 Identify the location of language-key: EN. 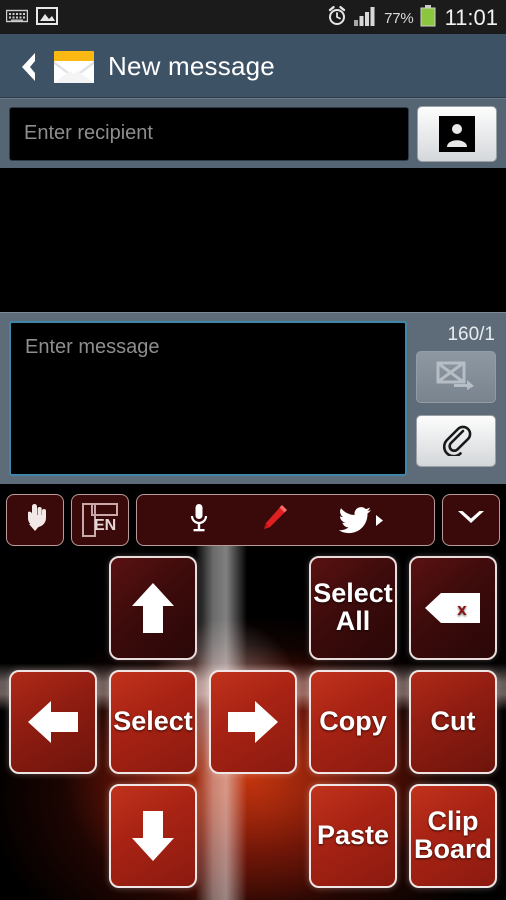
(100, 520).